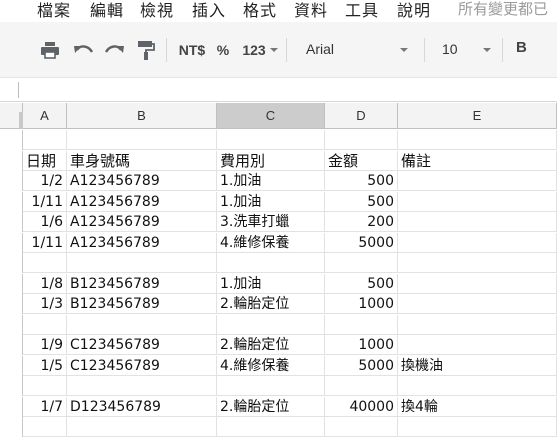 This screenshot has width=557, height=440. I want to click on menu-edit: 編輯, so click(107, 10).